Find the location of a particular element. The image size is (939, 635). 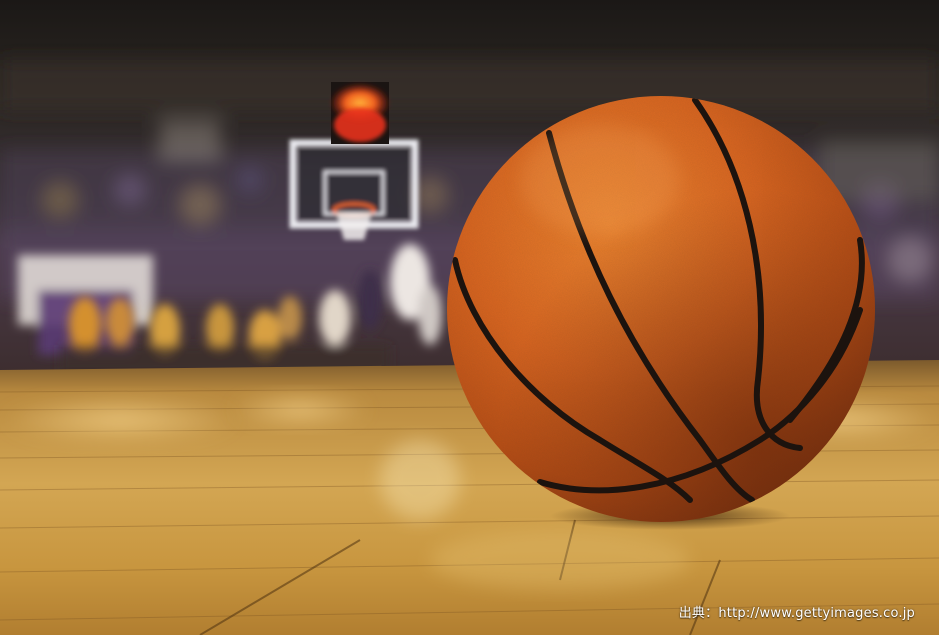

photo-credit: 出典：http://www.gettyimages.co.jp is located at coordinates (796, 613).